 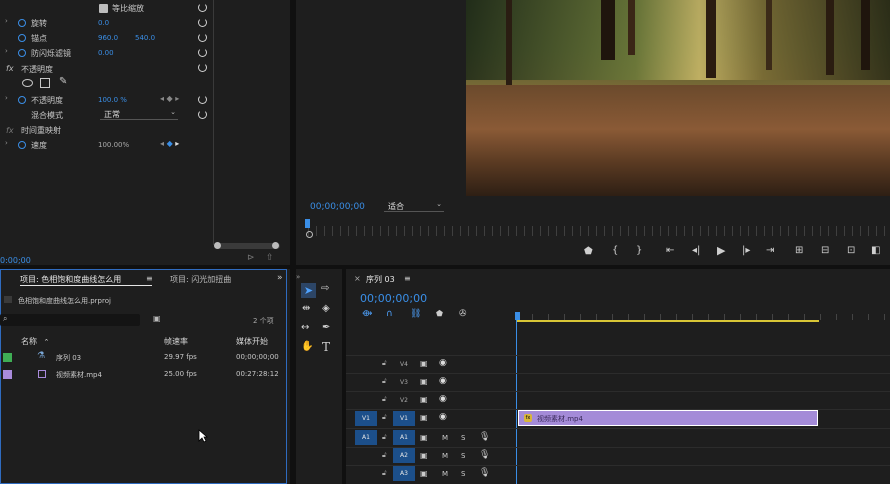 What do you see at coordinates (746, 250) in the screenshot?
I see `step-forward-icon: |▸` at bounding box center [746, 250].